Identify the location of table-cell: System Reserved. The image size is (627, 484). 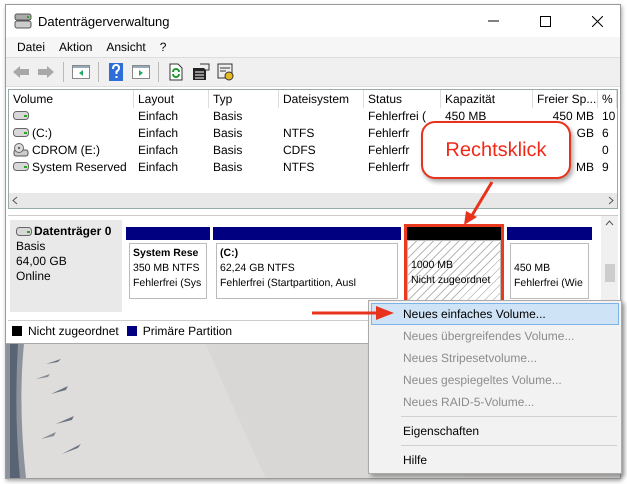
(79, 167).